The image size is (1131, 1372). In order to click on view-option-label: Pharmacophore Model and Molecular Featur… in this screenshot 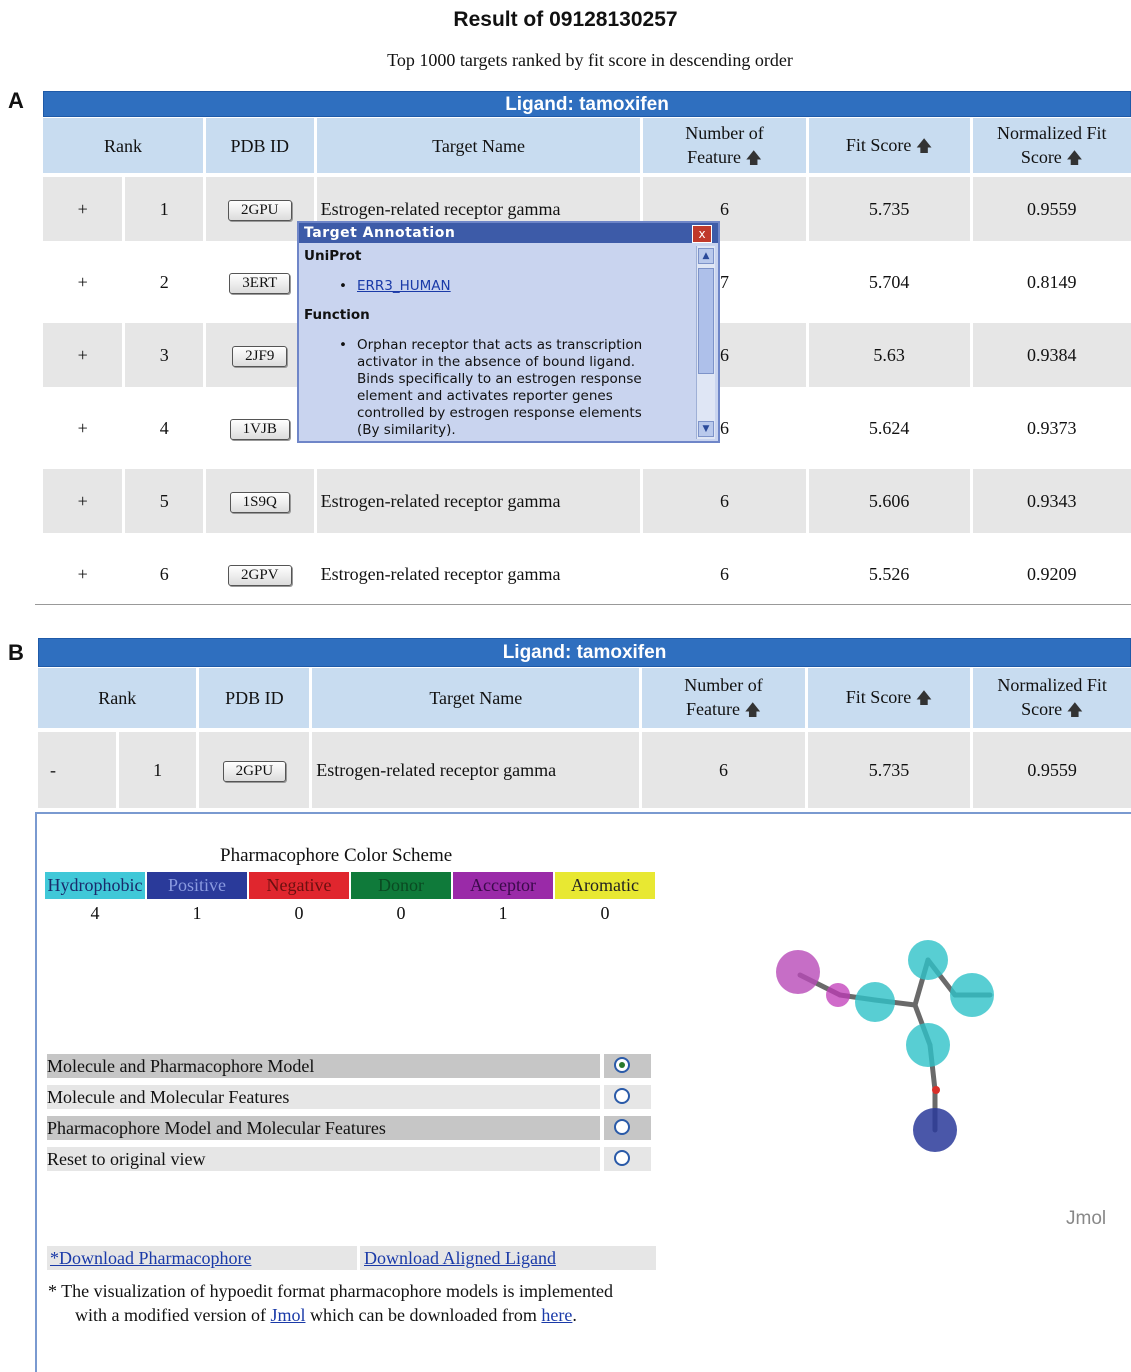, I will do `click(216, 1128)`.